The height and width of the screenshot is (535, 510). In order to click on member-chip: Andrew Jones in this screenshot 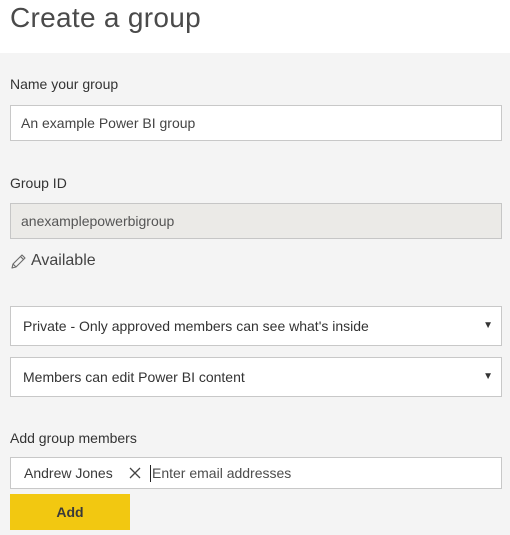, I will do `click(81, 473)`.